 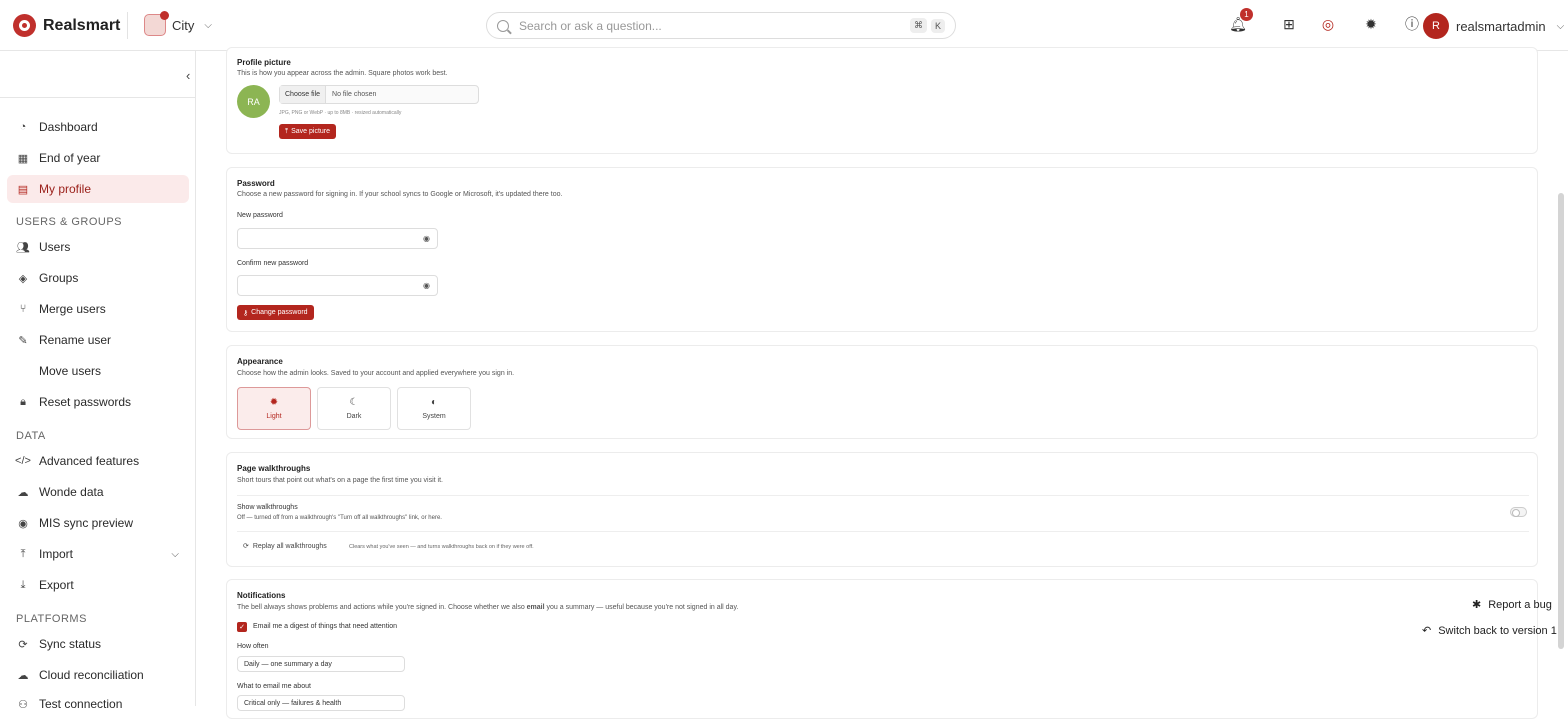 I want to click on sidebar-item-label: Merge users, so click(x=72, y=309).